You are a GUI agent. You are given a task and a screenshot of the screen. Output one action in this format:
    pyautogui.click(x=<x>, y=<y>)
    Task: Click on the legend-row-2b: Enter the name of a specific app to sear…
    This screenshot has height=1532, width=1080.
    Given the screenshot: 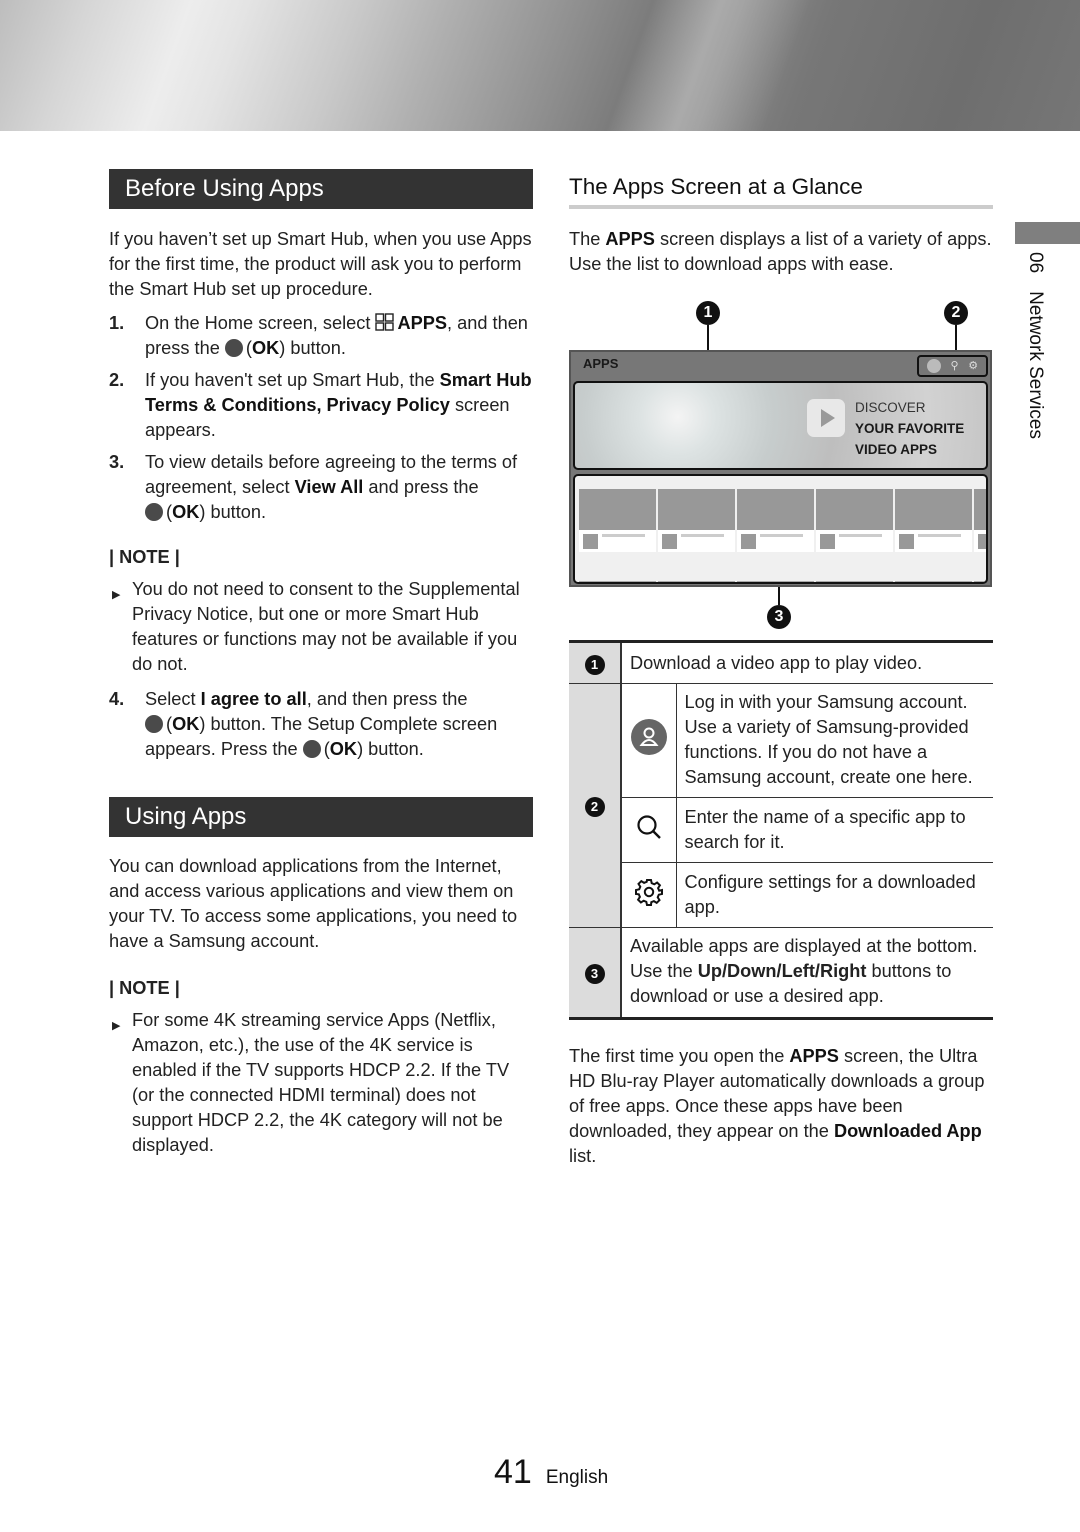 What is the action you would take?
    pyautogui.click(x=781, y=830)
    